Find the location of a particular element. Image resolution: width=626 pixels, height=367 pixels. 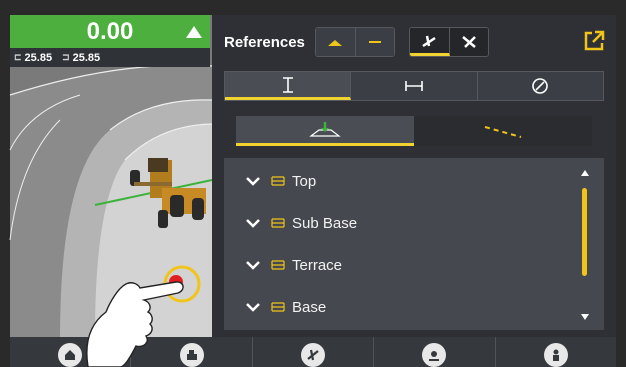

list-item-sub-base: Sub Base is located at coordinates (394, 223).